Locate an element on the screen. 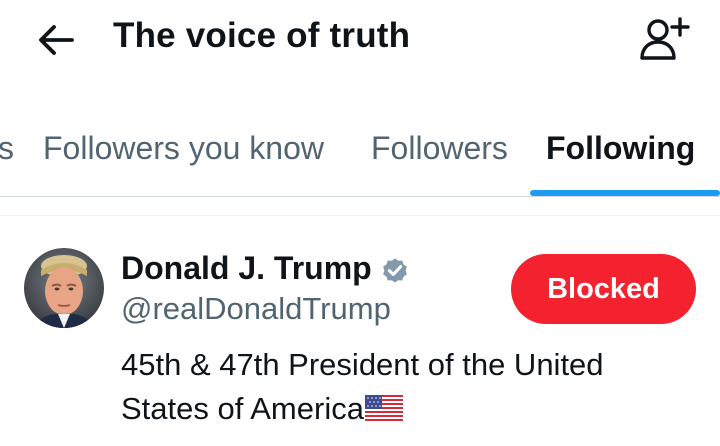  tab-partial: s is located at coordinates (7, 148).